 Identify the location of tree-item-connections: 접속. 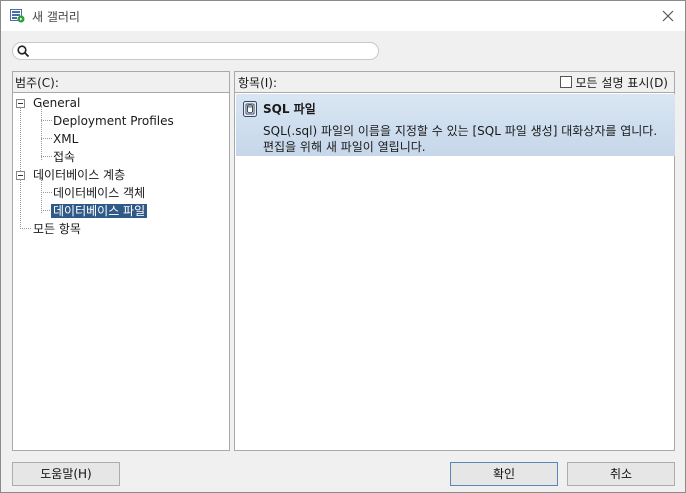
(64, 157).